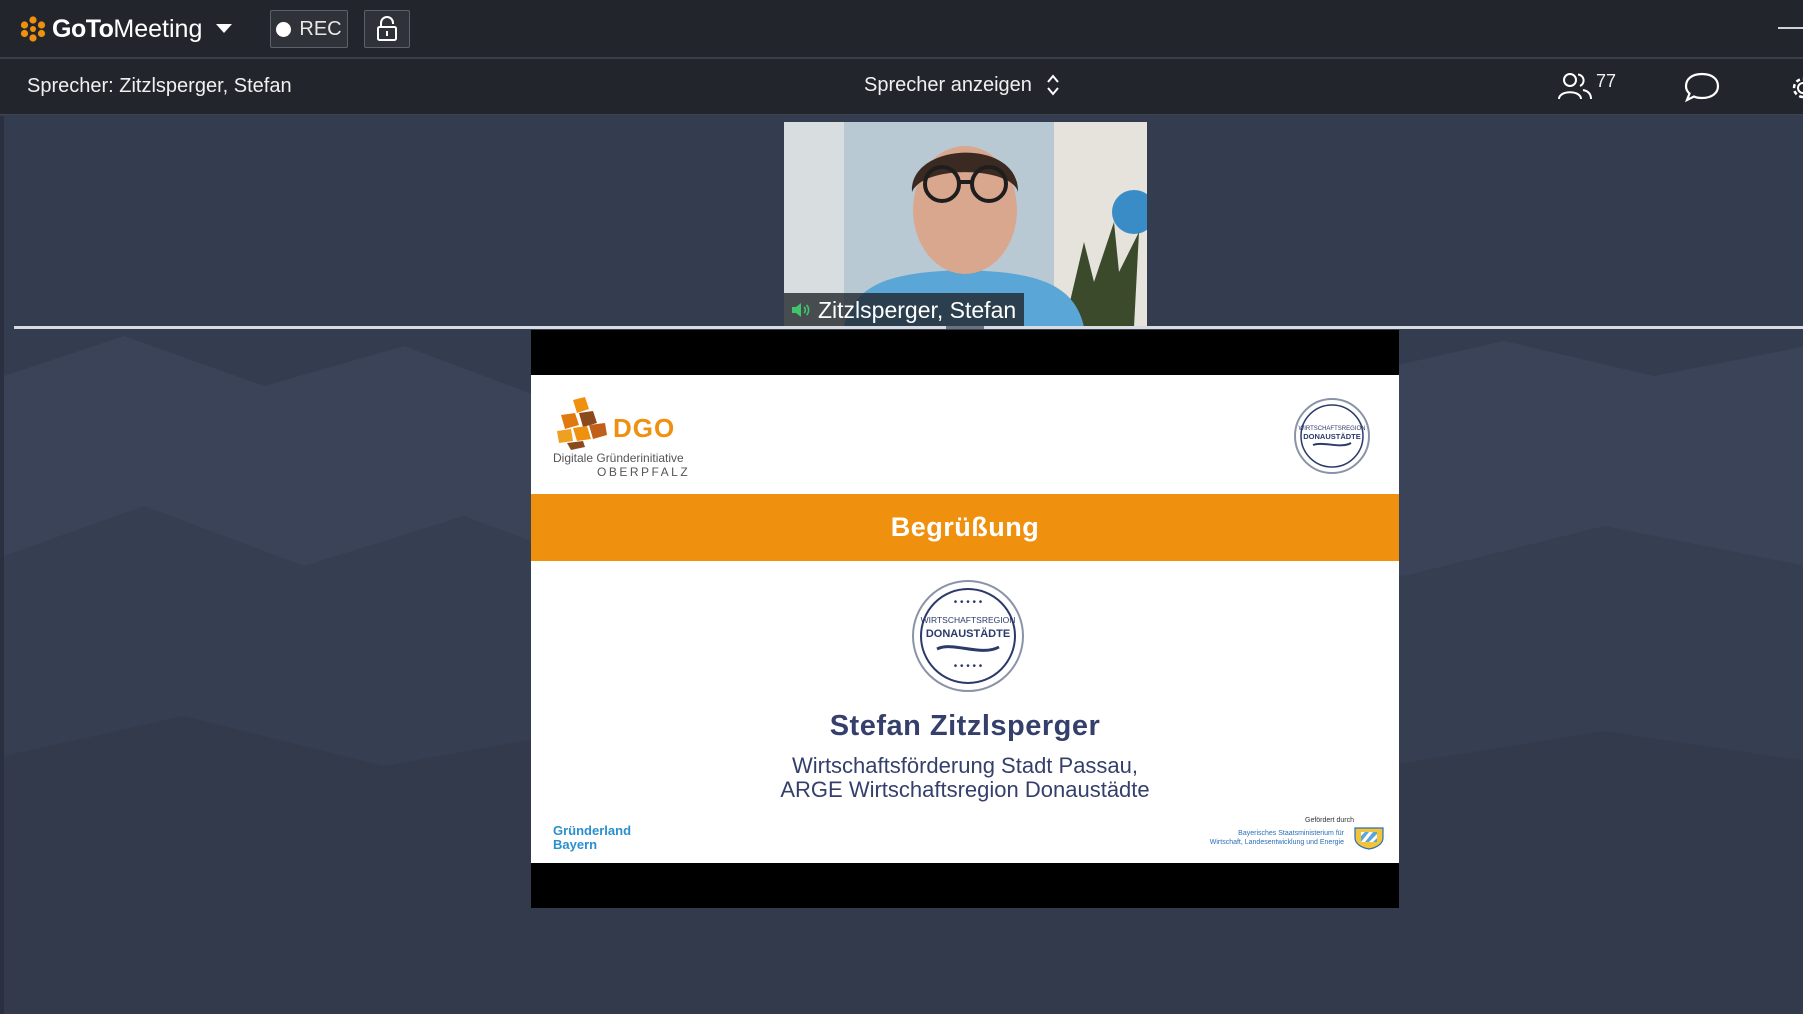 This screenshot has height=1014, width=1803. I want to click on view-mode-selector: Sprecher anzeigen, so click(962, 85).